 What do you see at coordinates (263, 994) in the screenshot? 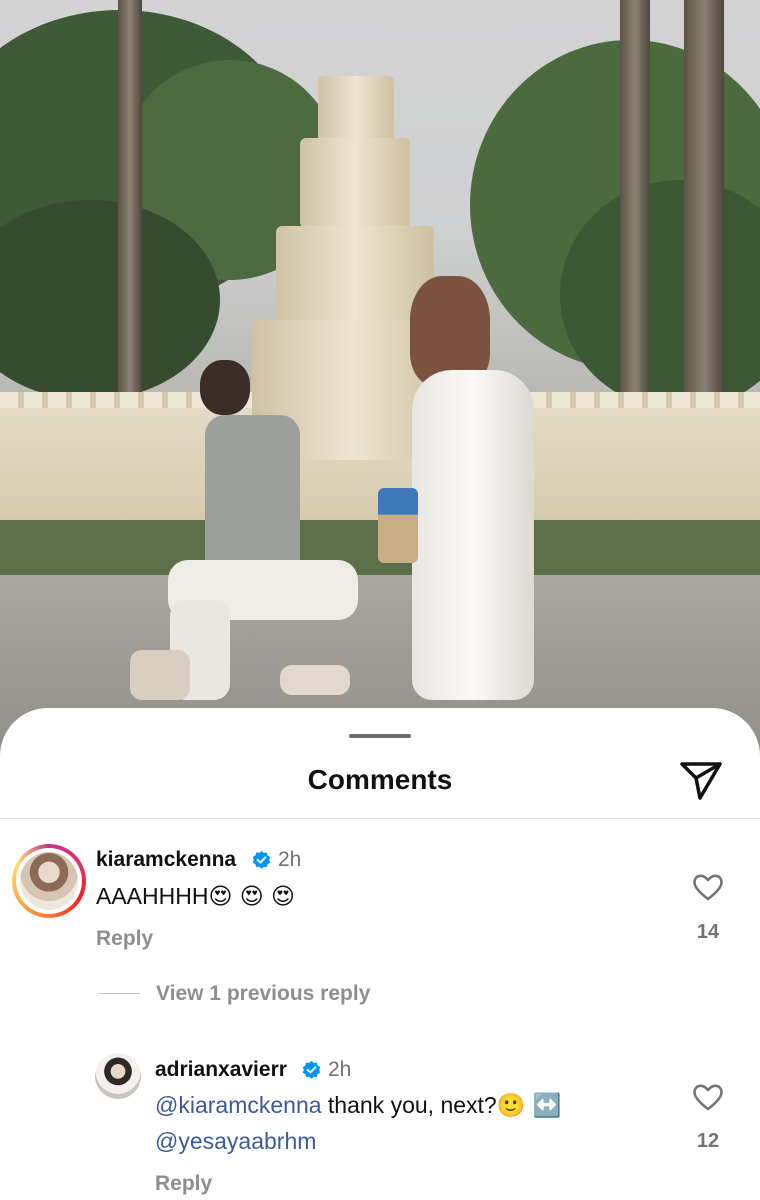
I see `view-previous-replies-button: View 1 previous reply` at bounding box center [263, 994].